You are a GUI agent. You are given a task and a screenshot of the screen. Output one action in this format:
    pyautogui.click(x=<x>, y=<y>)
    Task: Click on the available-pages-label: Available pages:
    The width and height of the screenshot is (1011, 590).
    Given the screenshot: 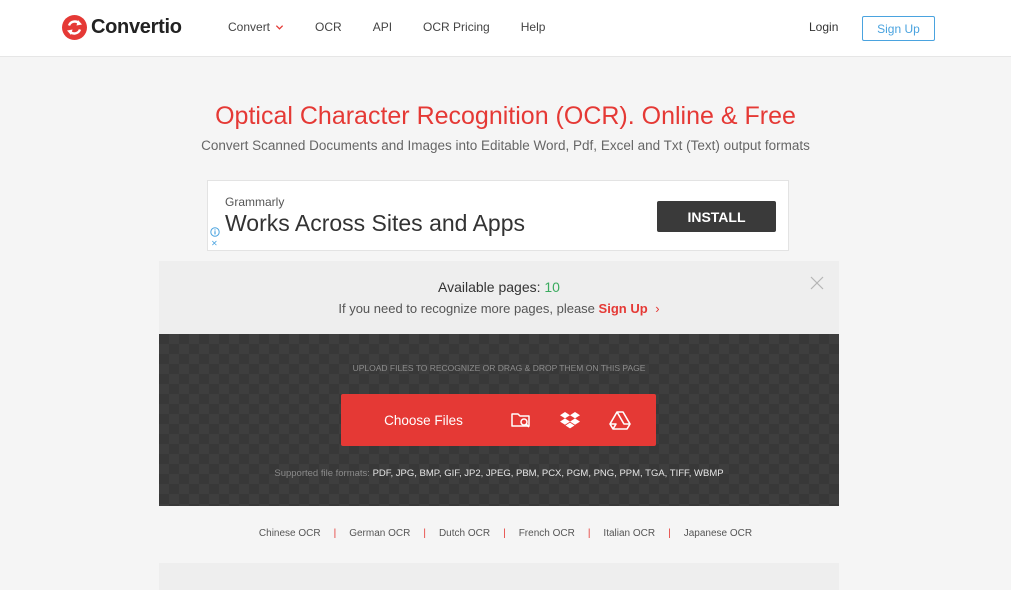 What is the action you would take?
    pyautogui.click(x=489, y=287)
    